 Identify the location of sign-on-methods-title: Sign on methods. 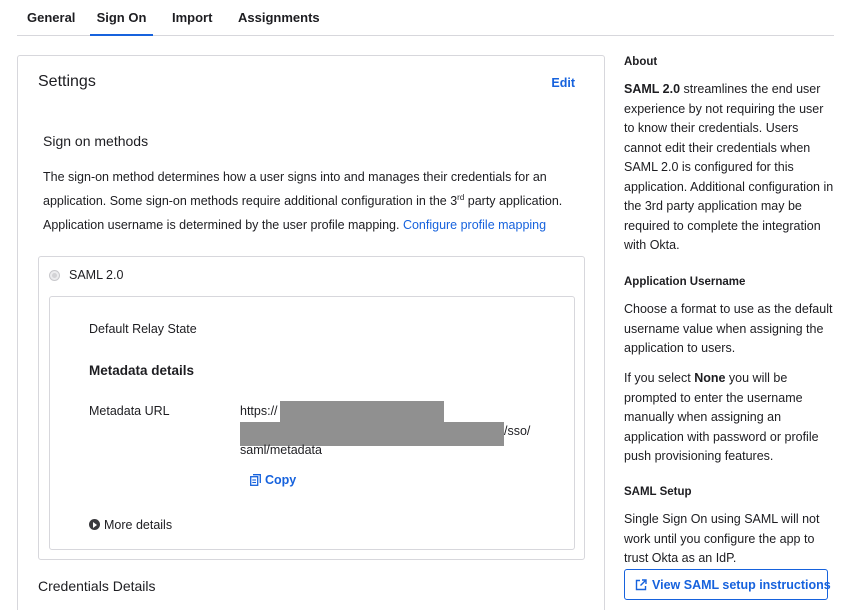
(96, 141).